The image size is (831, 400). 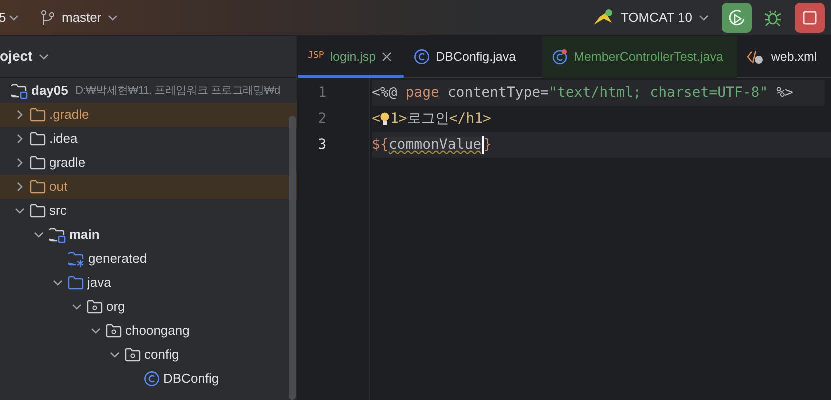 What do you see at coordinates (756, 57) in the screenshot?
I see `xml-file-icon` at bounding box center [756, 57].